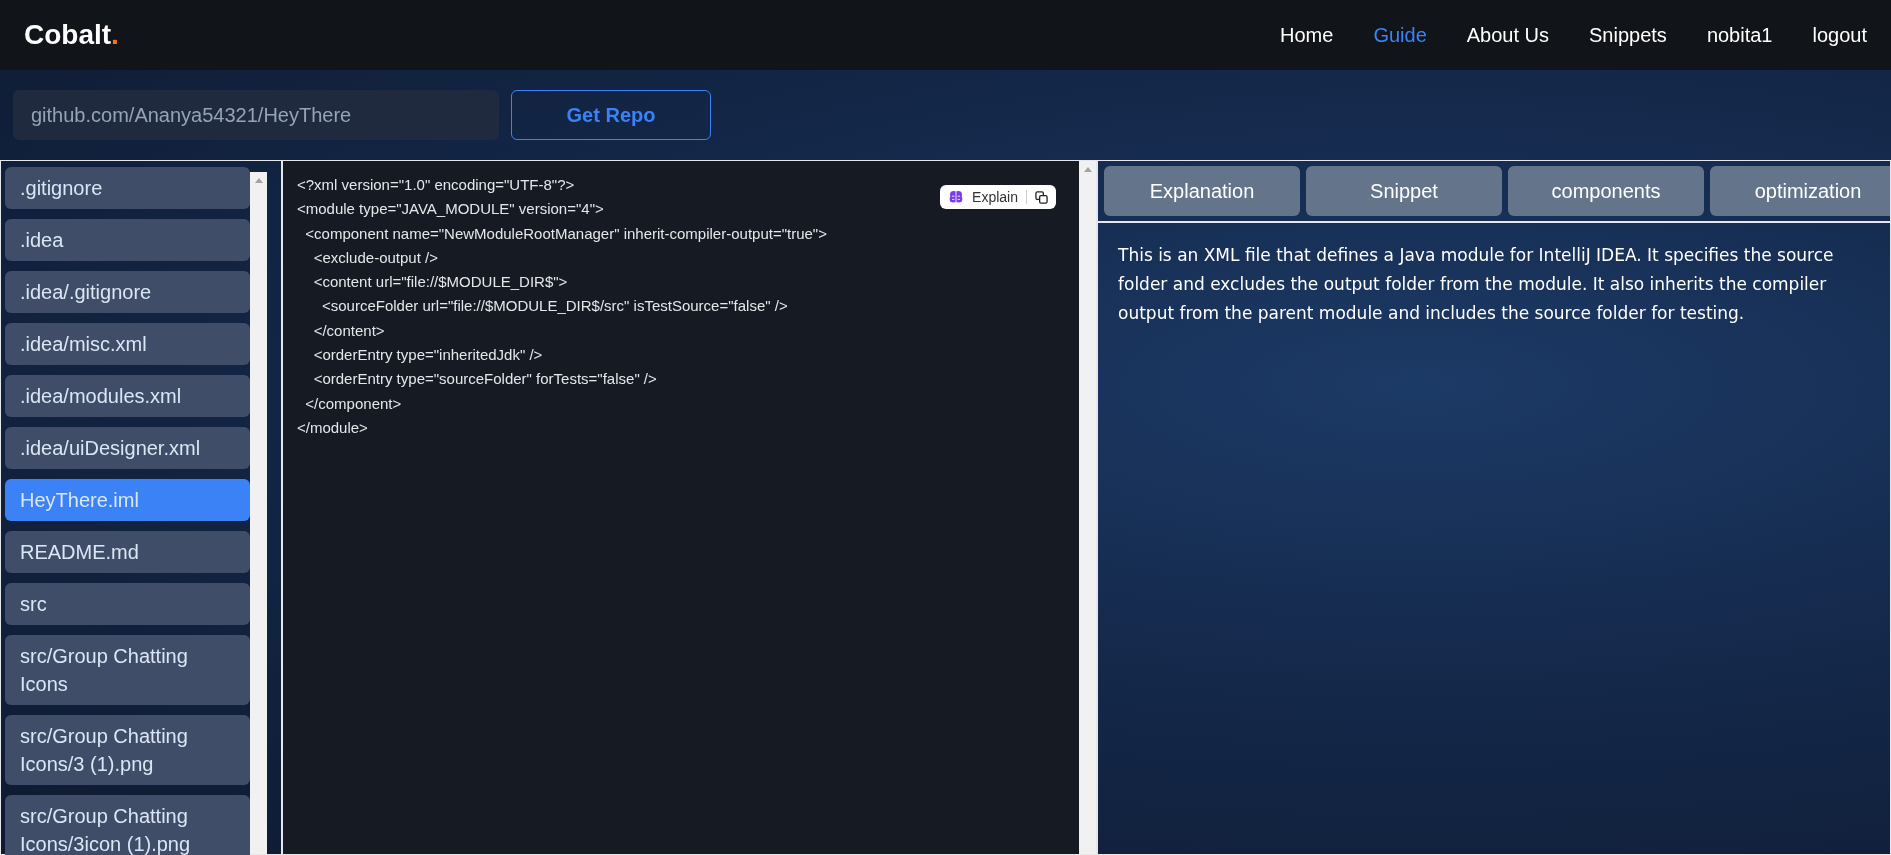  I want to click on explain-button: Explain, so click(983, 197).